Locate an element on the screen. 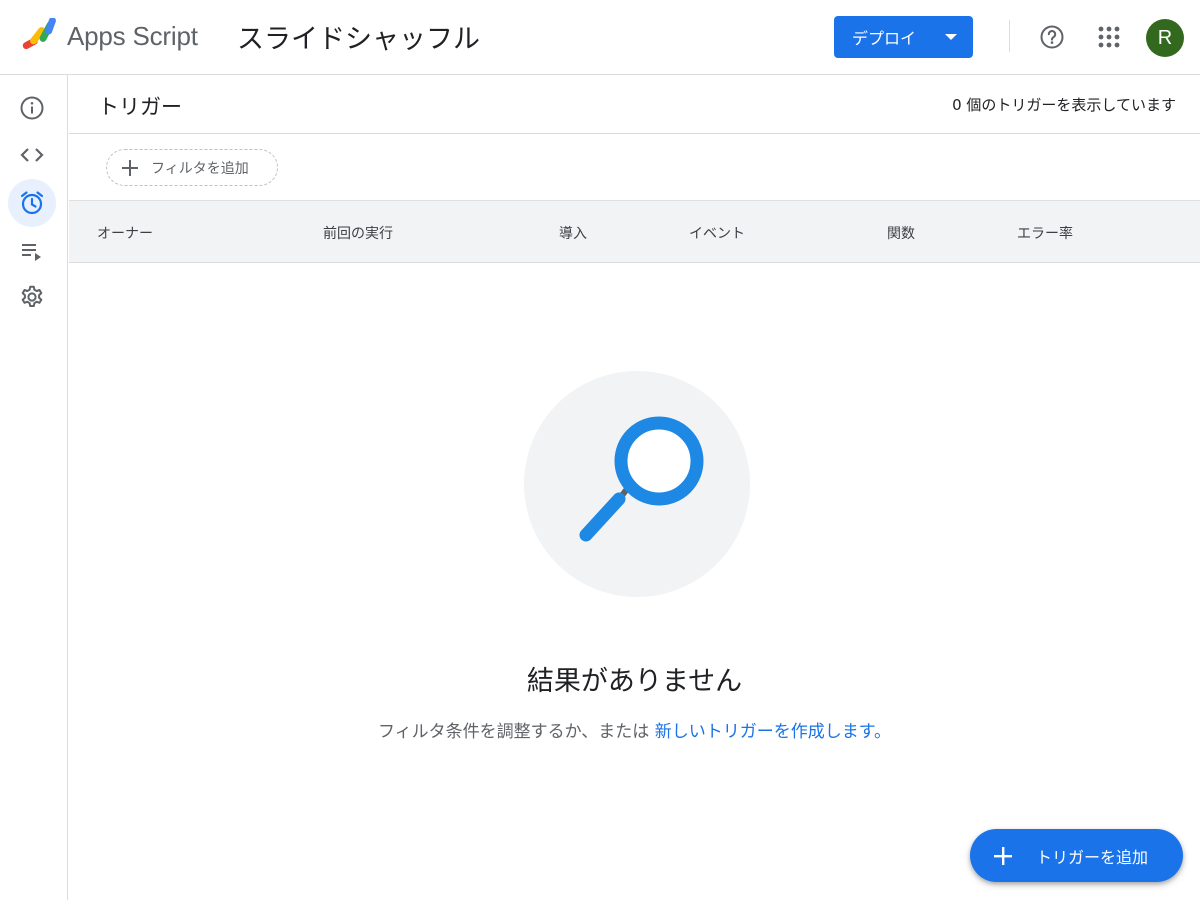 This screenshot has width=1200, height=900. column-error-rate: エラー率 is located at coordinates (1045, 233).